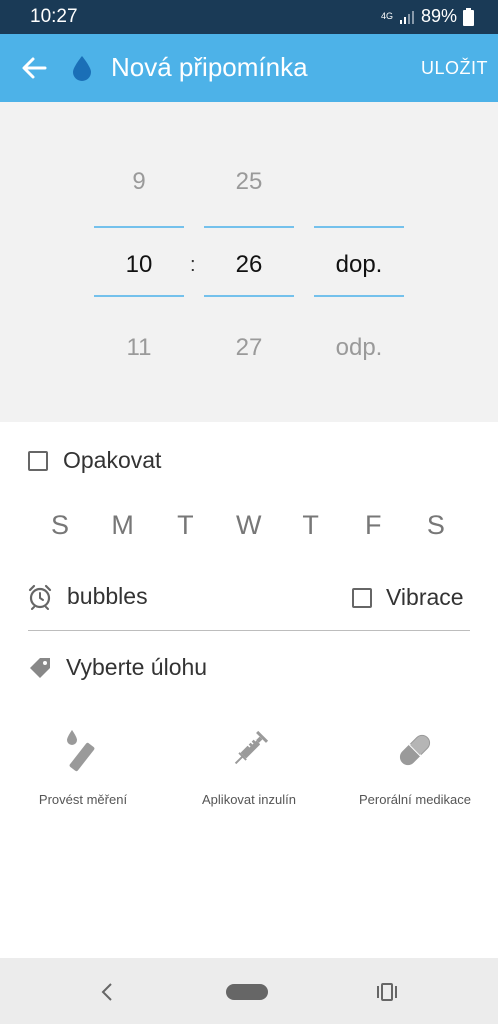  I want to click on task-oral-label: Perorální medikace, so click(415, 799).